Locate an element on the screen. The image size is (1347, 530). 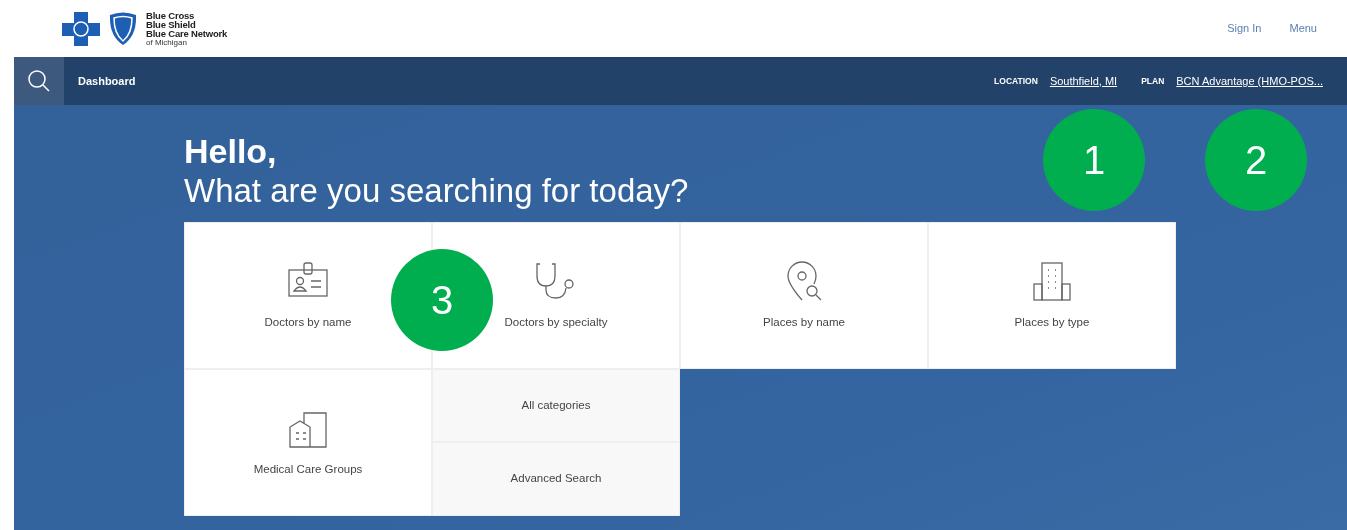
tile-label: Places by type is located at coordinates (1052, 322).